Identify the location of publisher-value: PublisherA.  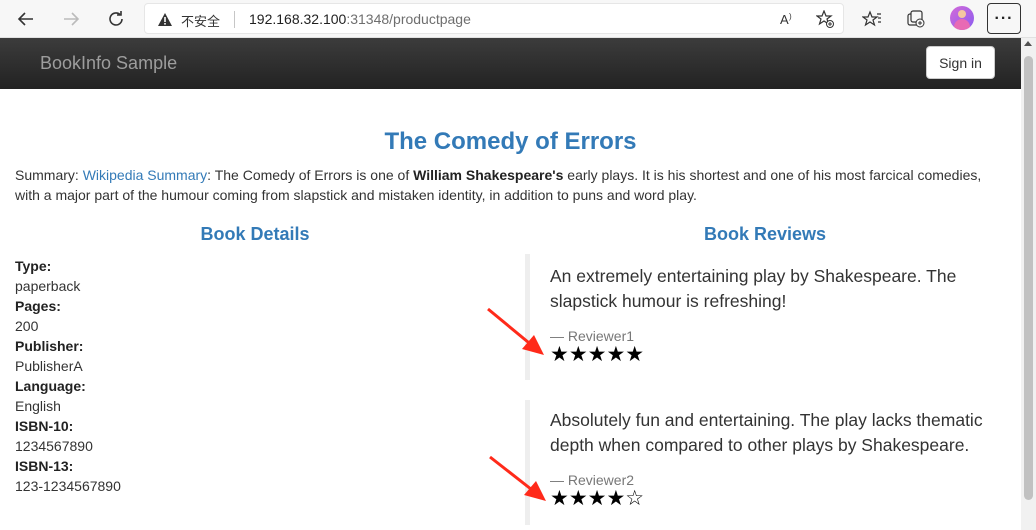
(49, 366).